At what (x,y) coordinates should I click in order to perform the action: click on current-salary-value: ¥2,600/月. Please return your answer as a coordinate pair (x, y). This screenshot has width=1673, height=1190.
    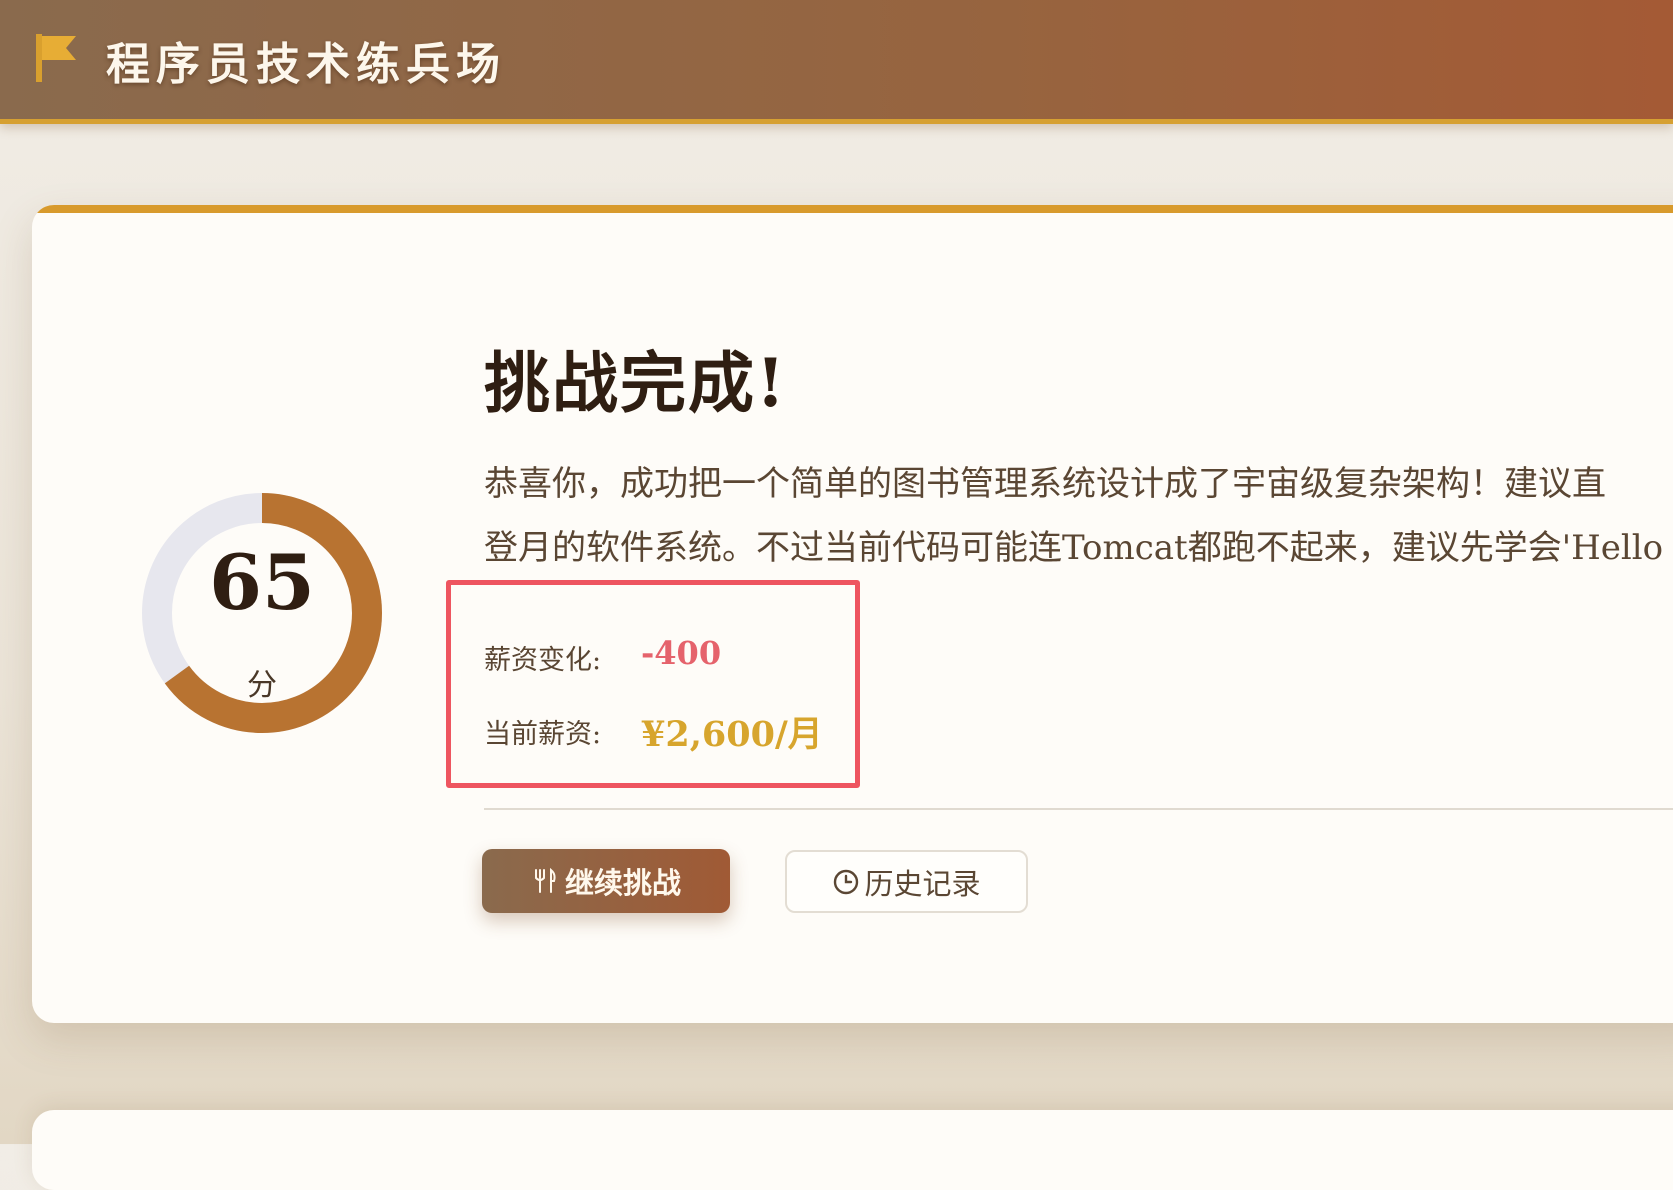
    Looking at the image, I should click on (732, 734).